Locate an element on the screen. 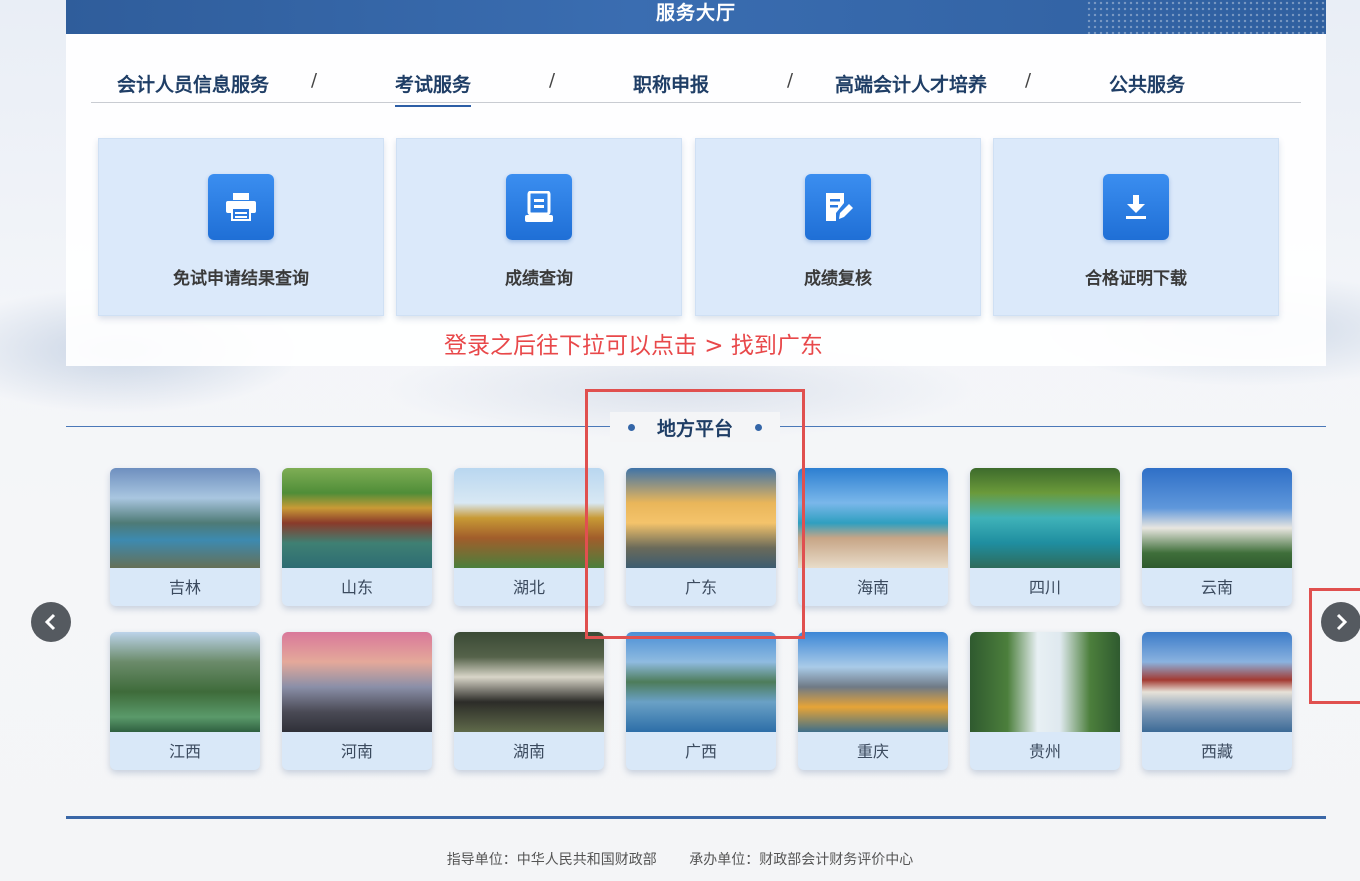 The image size is (1360, 881). province-name: 湖南 is located at coordinates (528, 751).